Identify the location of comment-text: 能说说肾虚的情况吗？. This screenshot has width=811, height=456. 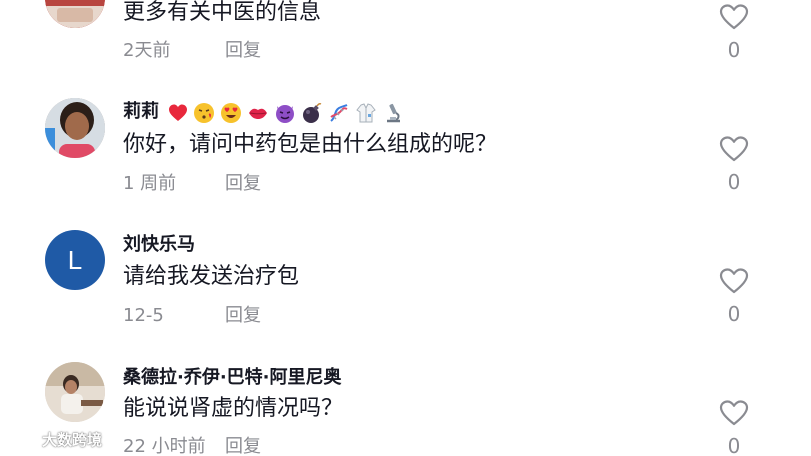
(233, 408).